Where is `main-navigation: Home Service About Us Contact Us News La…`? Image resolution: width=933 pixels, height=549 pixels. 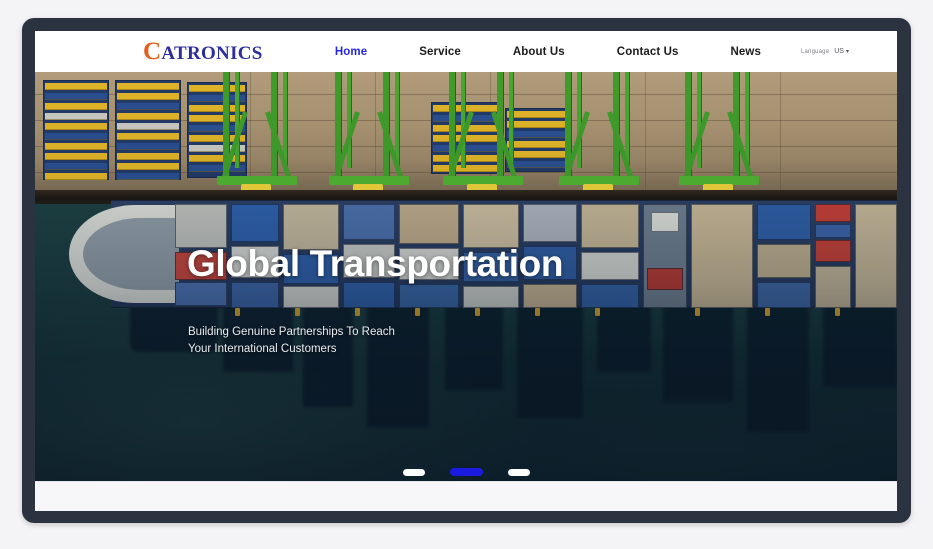 main-navigation: Home Service About Us Contact Us News La… is located at coordinates (579, 51).